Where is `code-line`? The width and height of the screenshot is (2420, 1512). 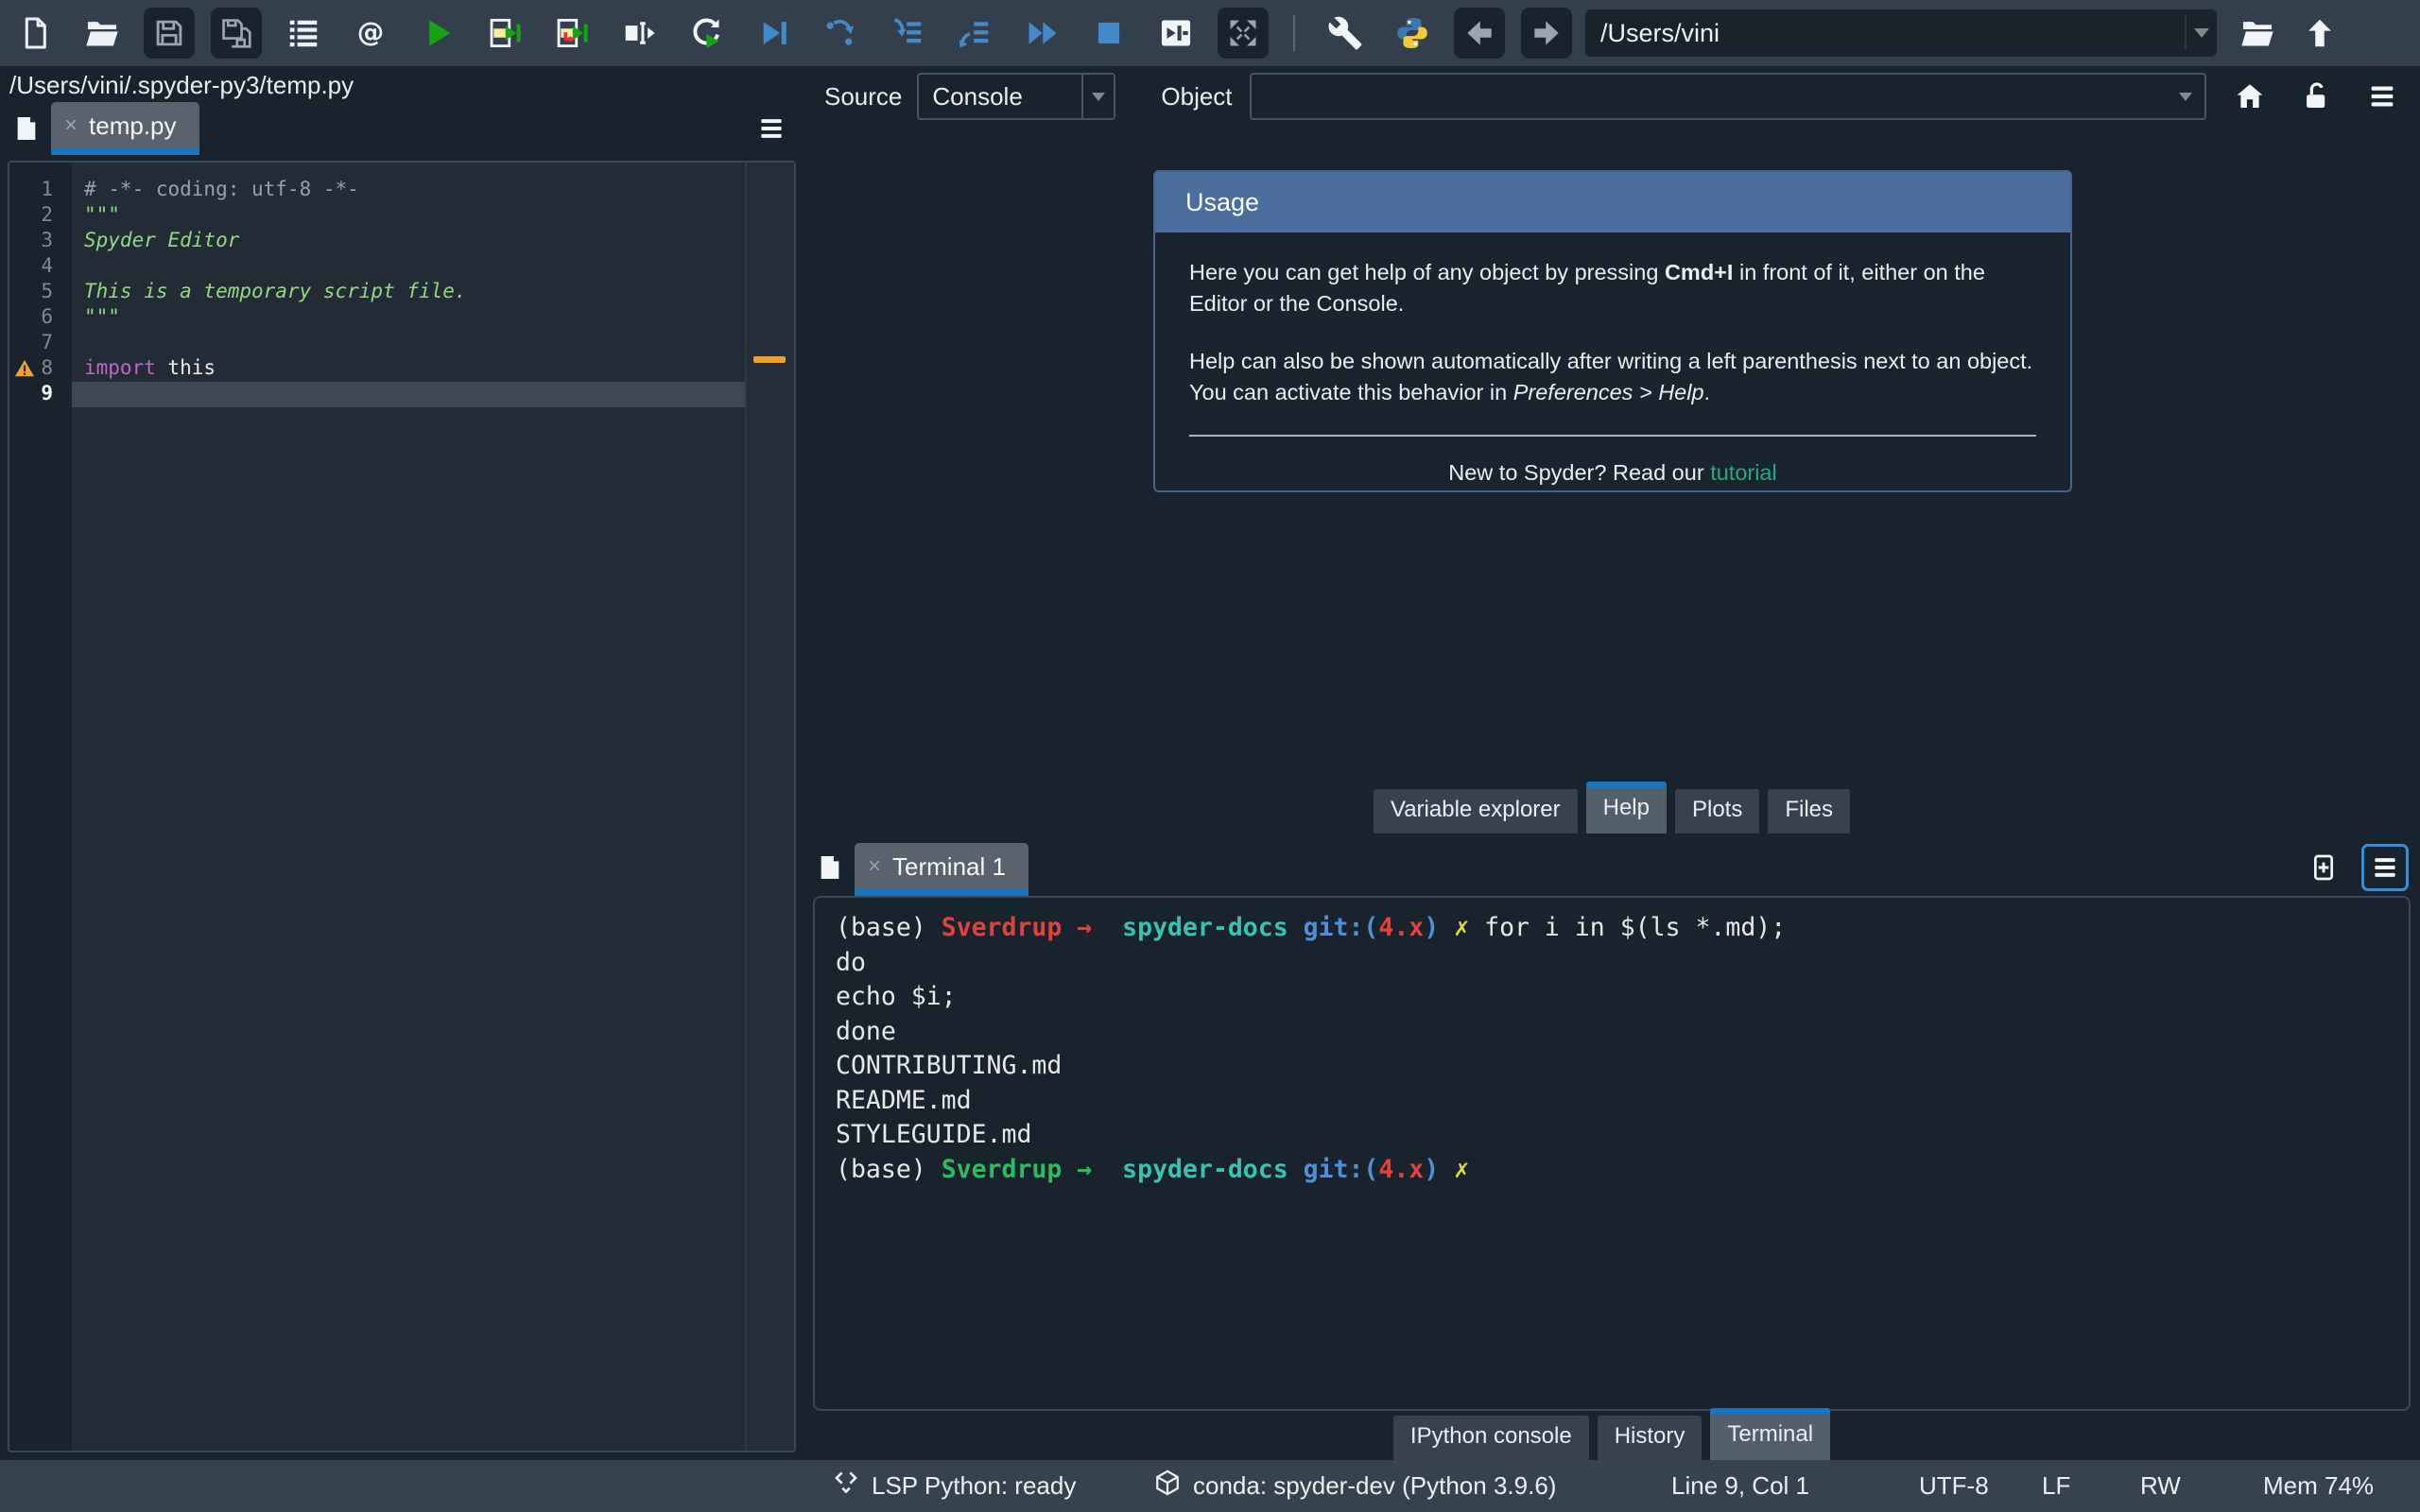
code-line is located at coordinates (408, 394).